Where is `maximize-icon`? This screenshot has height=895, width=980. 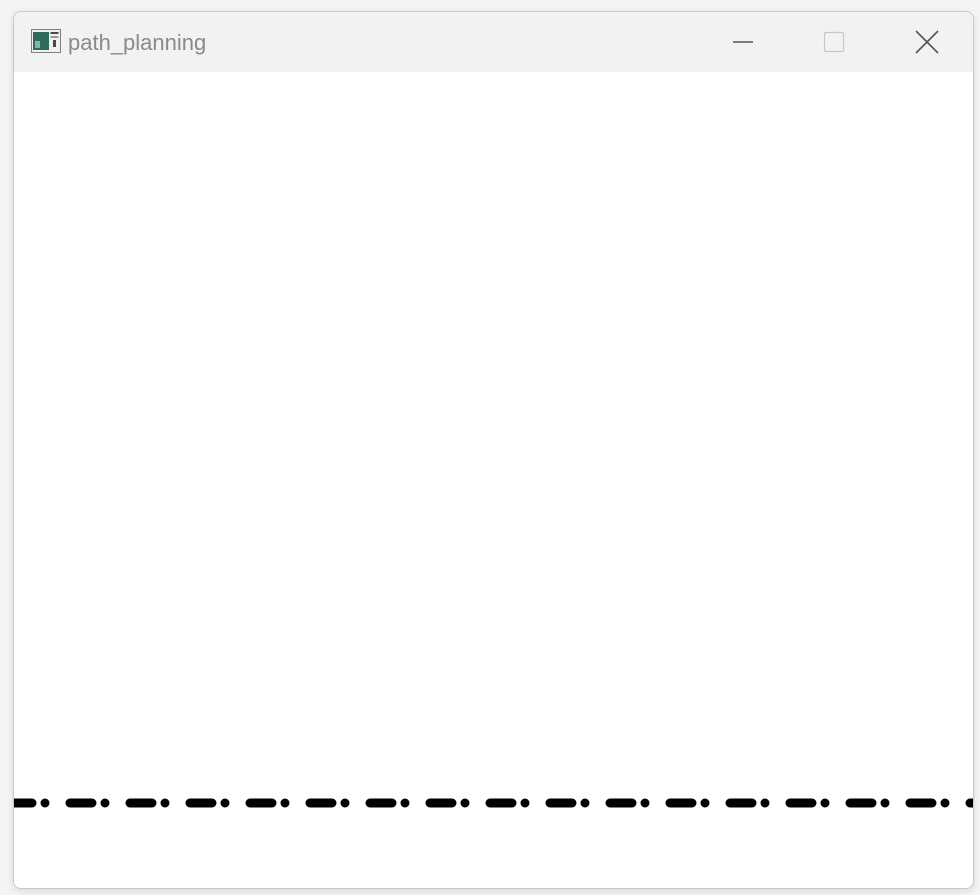
maximize-icon is located at coordinates (834, 42).